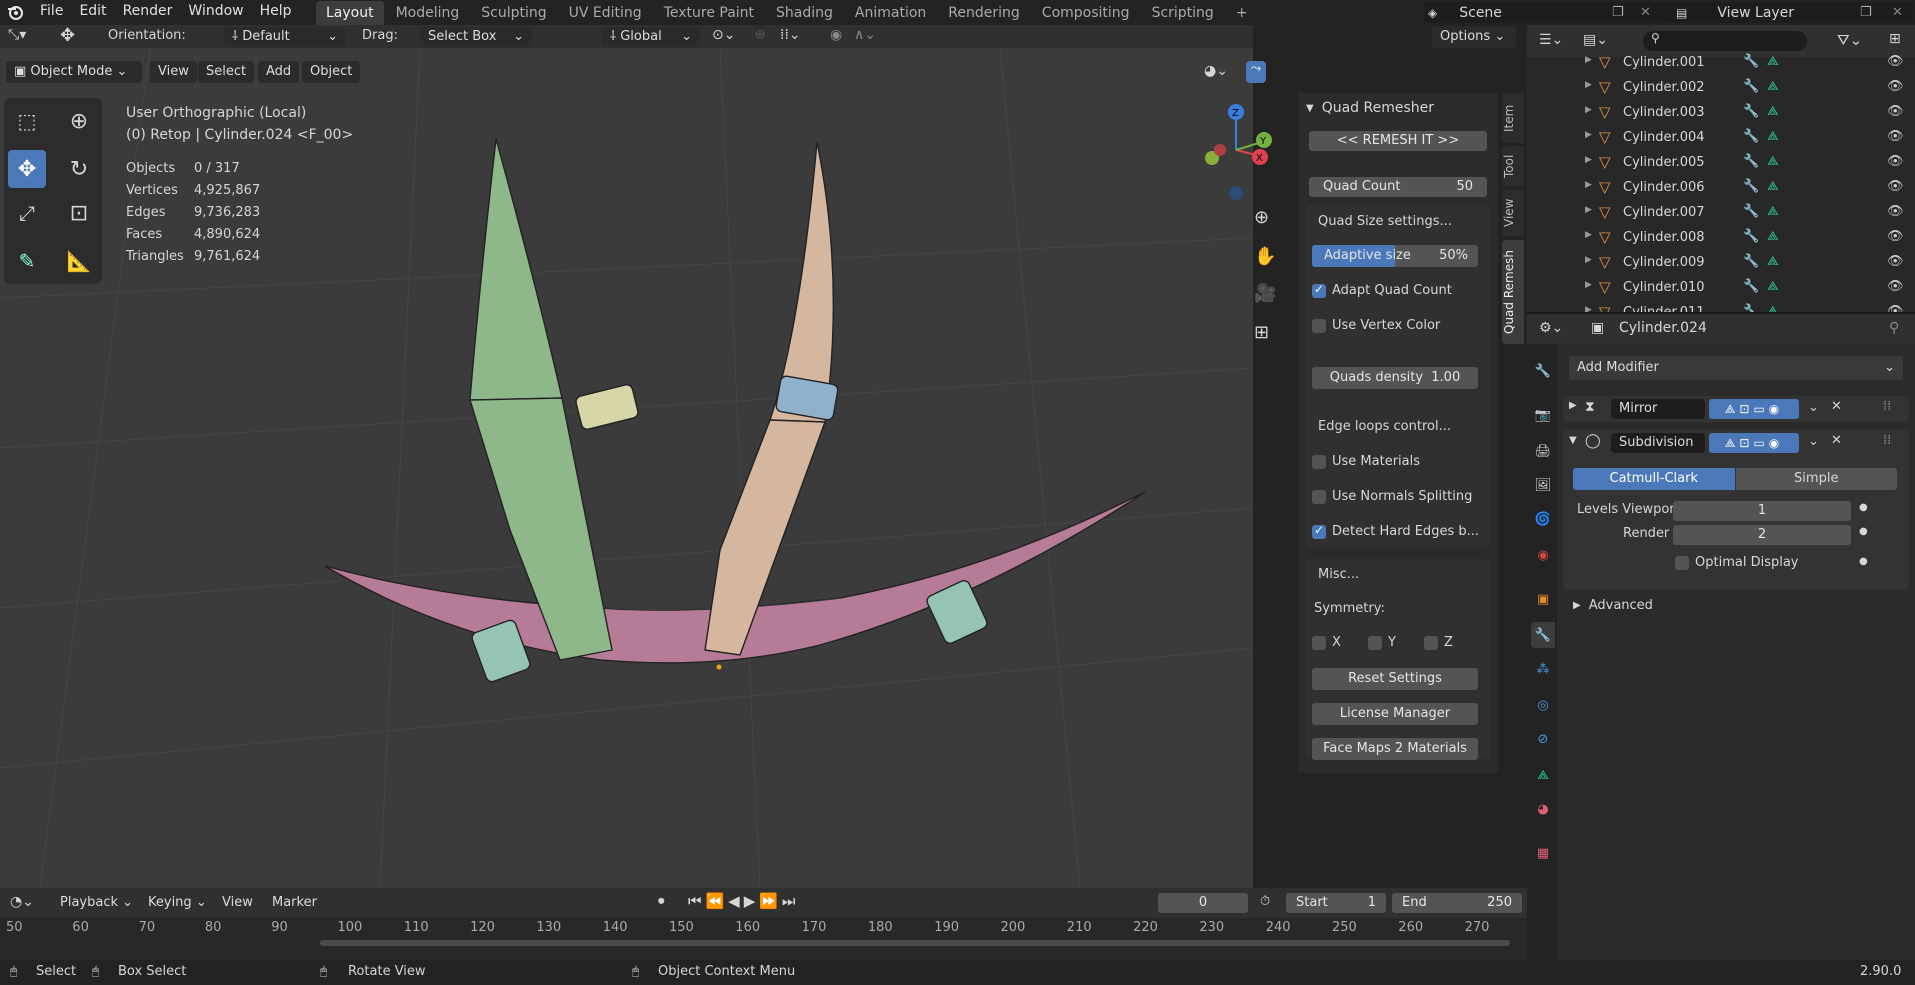 This screenshot has height=985, width=1915. I want to click on symmetry-z-checkbox: Z, so click(1438, 642).